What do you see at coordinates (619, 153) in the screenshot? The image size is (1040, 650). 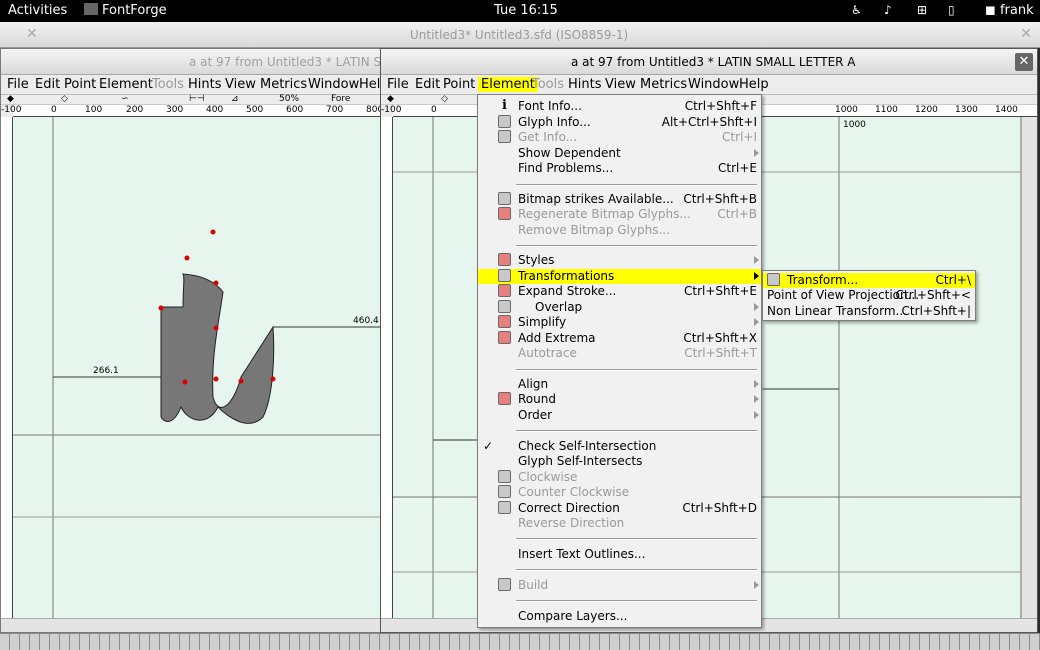 I see `menu-item-show-dependent: Show Dependent` at bounding box center [619, 153].